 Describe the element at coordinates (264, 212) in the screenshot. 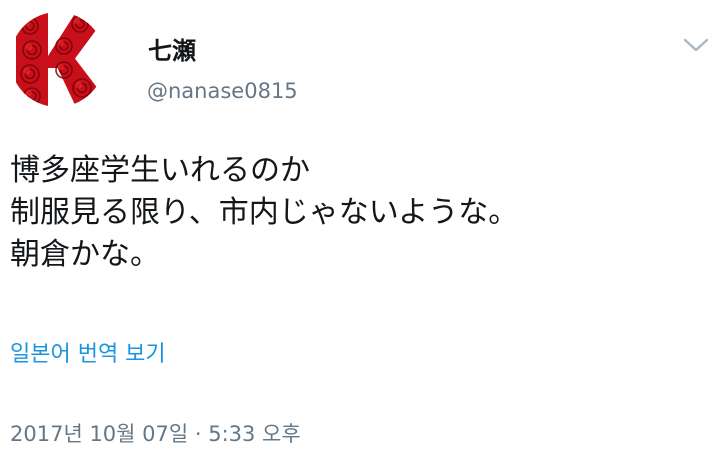

I see `tweet-text-line: 制服見る限り、市内じゃないような。` at that location.